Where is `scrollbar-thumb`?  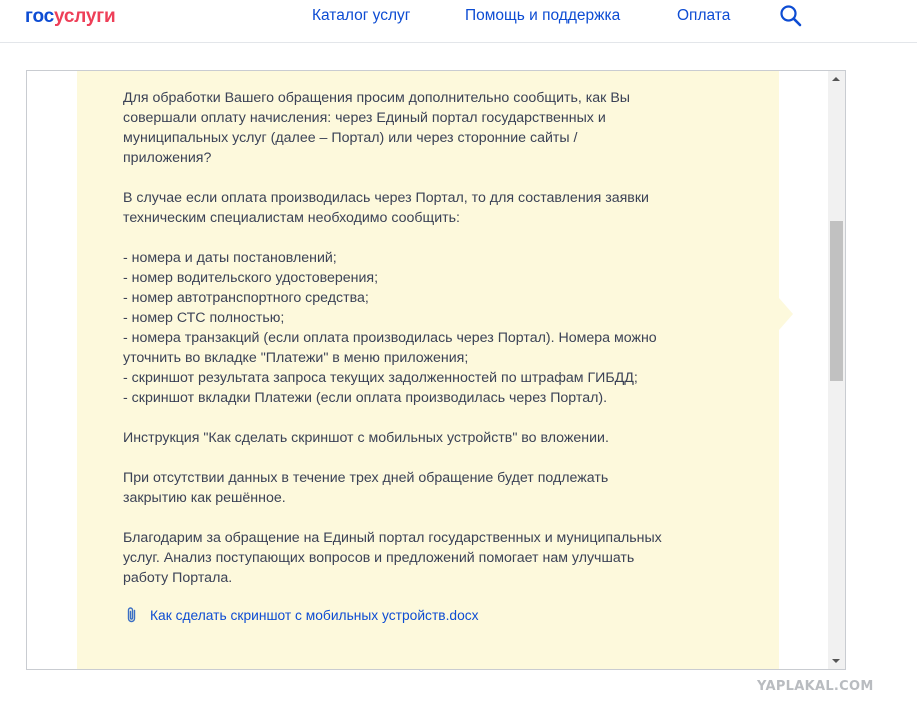
scrollbar-thumb is located at coordinates (836, 301).